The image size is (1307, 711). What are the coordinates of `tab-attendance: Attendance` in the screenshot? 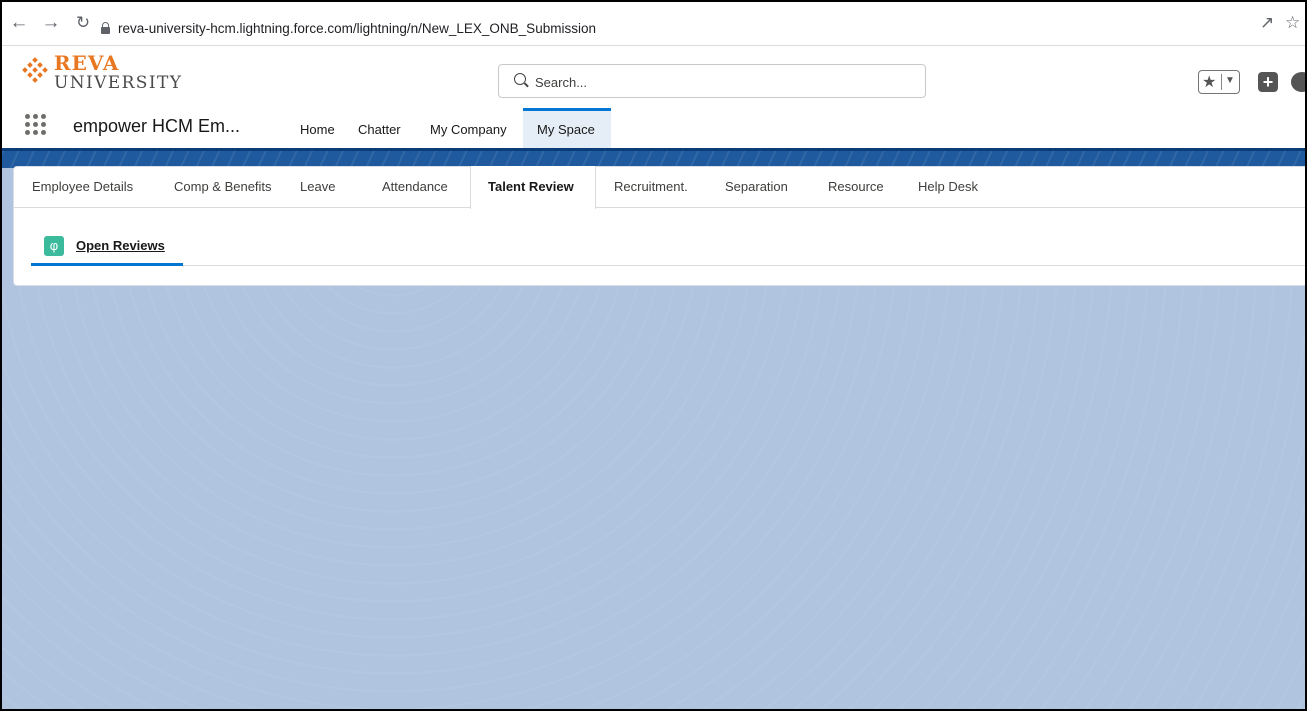 It's located at (415, 186).